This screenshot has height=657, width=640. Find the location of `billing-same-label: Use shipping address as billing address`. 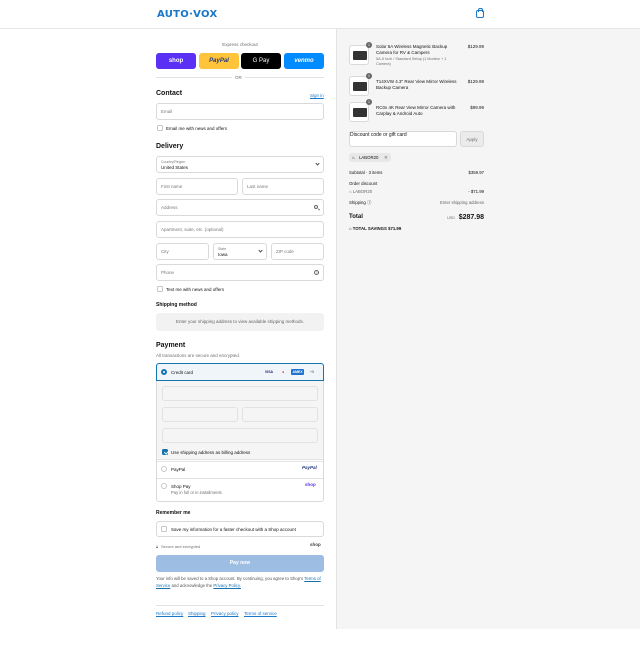

billing-same-label: Use shipping address as billing address is located at coordinates (211, 452).